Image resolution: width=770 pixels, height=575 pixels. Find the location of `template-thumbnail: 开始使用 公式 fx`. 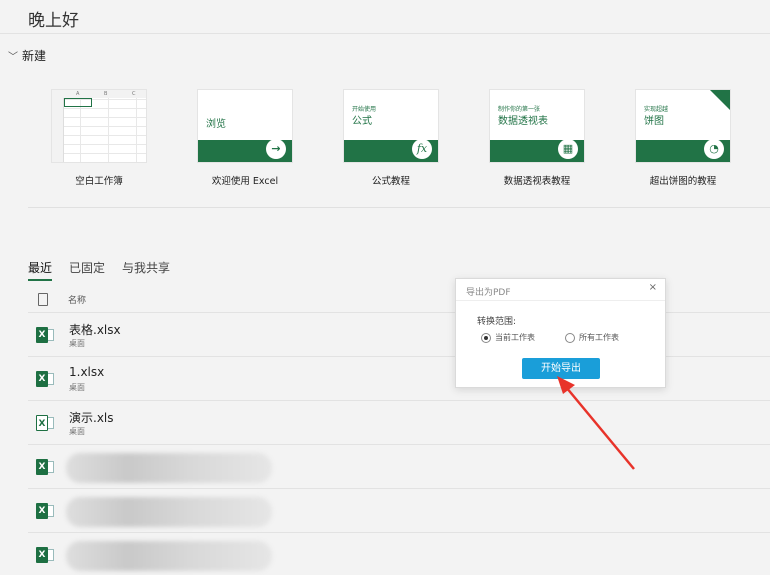

template-thumbnail: 开始使用 公式 fx is located at coordinates (391, 126).